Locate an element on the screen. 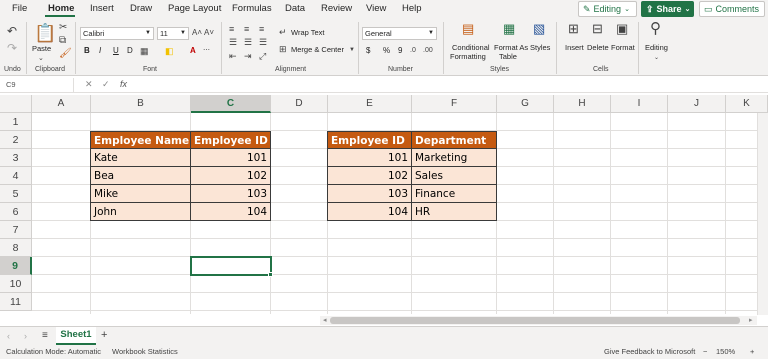 Image resolution: width=768 pixels, height=359 pixels. vertical-scrollbar is located at coordinates (762, 214).